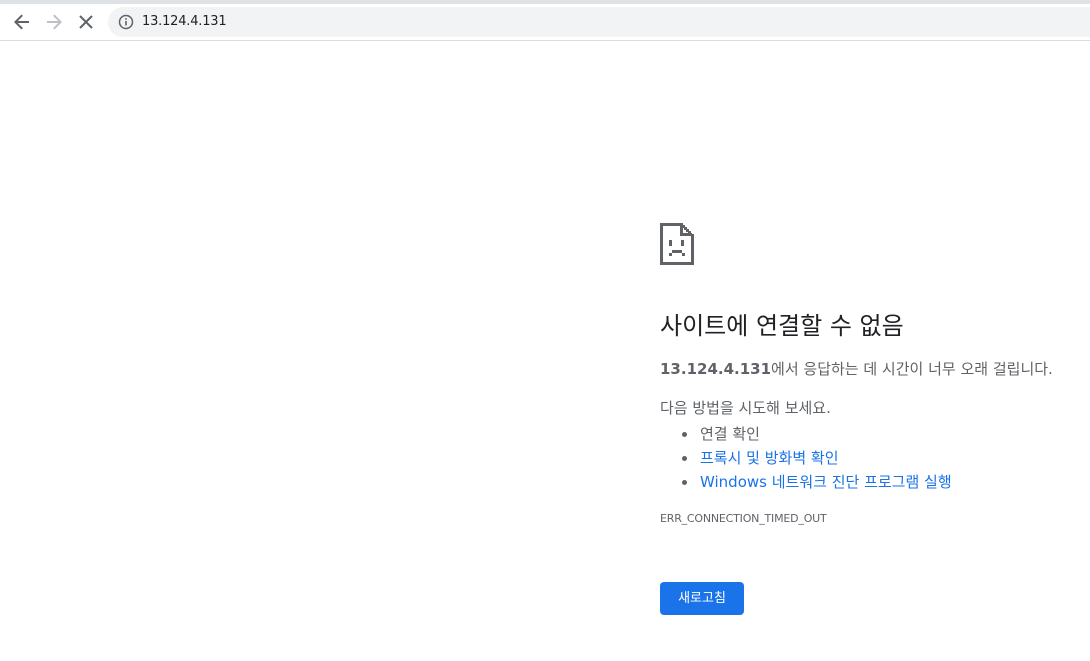 This screenshot has width=1090, height=661. I want to click on suggestion-item: Windows 네트워크 진단 프로그램 실행, so click(806, 482).